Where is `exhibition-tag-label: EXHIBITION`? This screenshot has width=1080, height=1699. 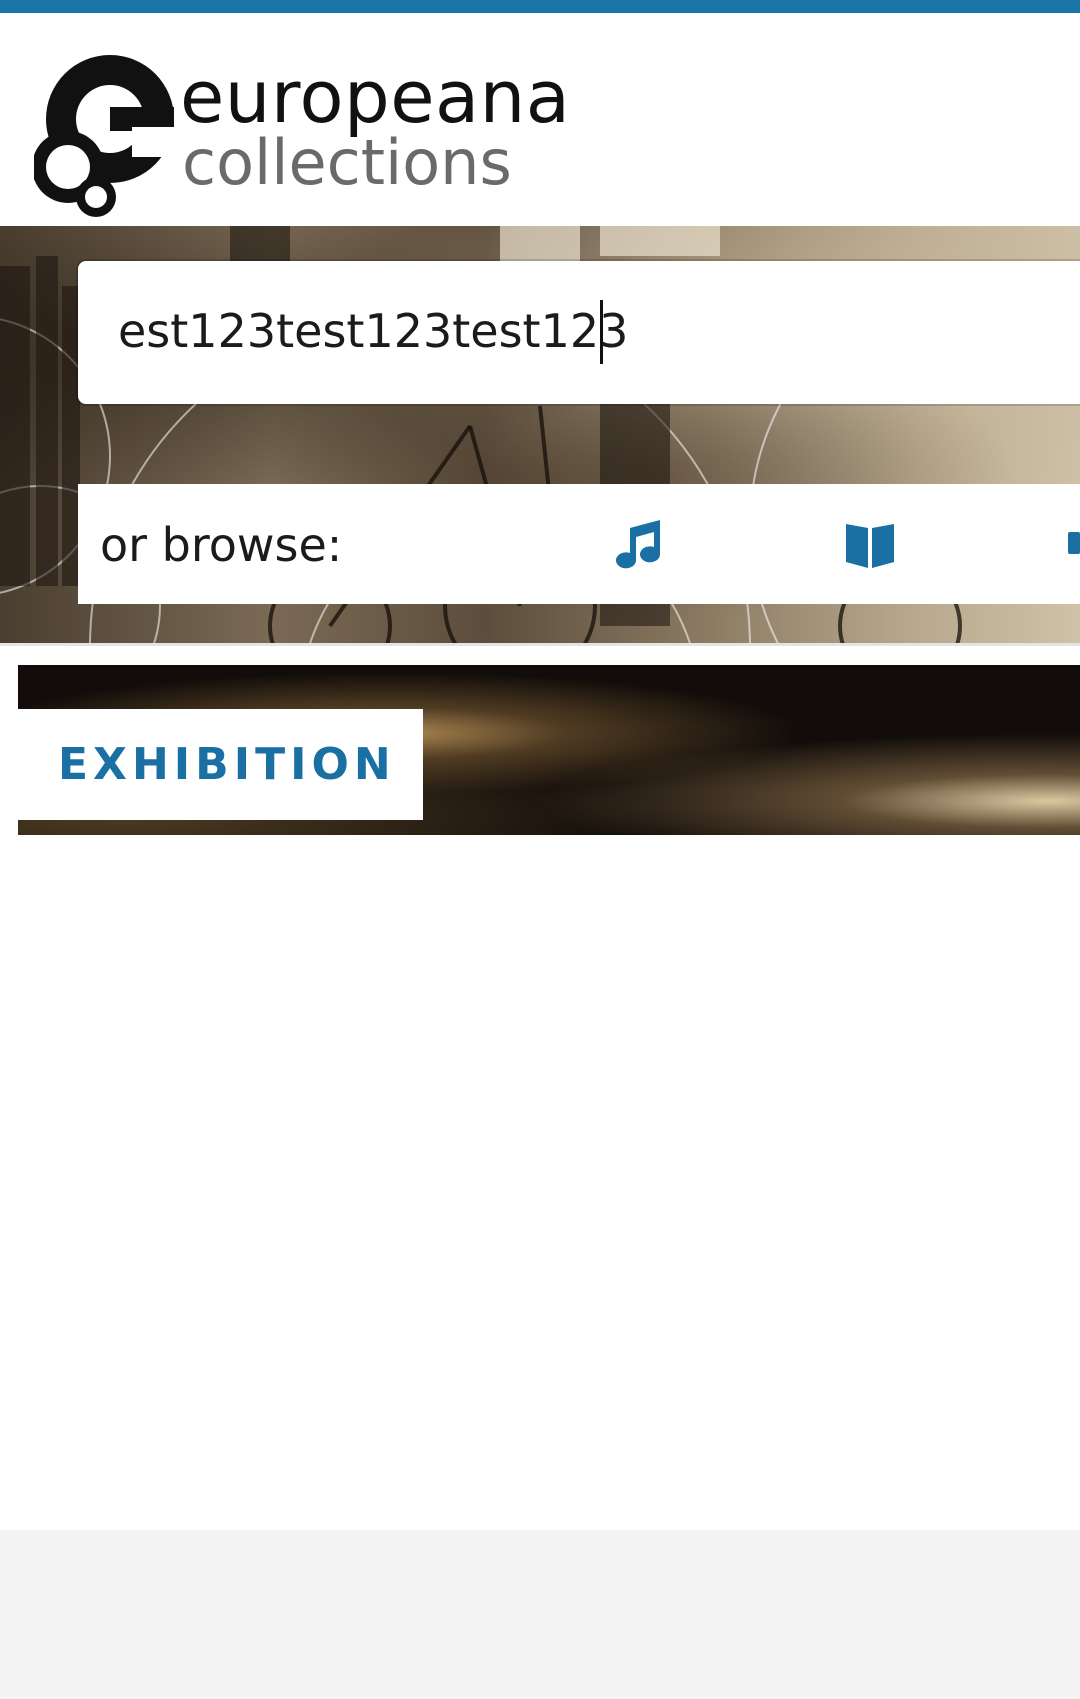 exhibition-tag-label: EXHIBITION is located at coordinates (227, 764).